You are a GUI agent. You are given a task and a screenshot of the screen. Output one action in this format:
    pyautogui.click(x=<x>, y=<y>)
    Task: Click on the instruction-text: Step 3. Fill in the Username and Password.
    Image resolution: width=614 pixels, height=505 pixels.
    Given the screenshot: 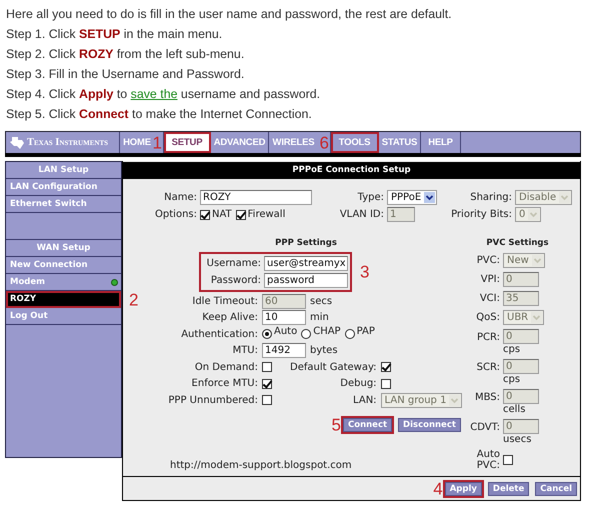 What is the action you would take?
    pyautogui.click(x=126, y=74)
    